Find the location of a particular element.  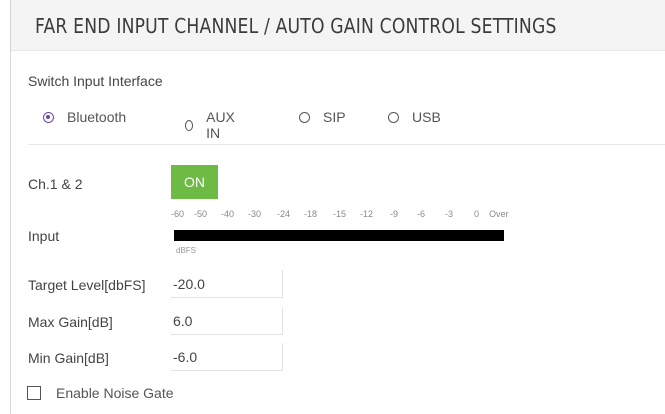

meter-tick-label: 0 is located at coordinates (477, 214).